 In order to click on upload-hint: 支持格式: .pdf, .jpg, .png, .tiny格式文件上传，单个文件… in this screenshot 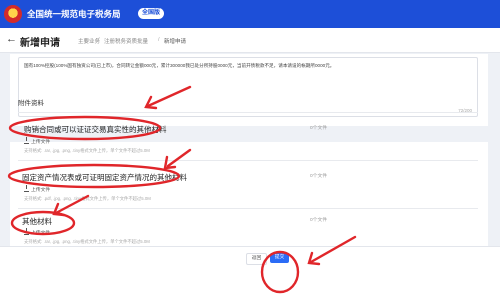, I will do `click(87, 198)`.